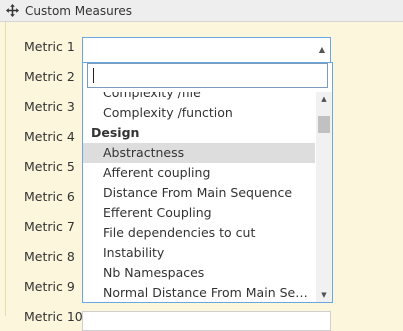 The height and width of the screenshot is (331, 403). Describe the element at coordinates (53, 316) in the screenshot. I see `metric-label-10: Metric 10` at that location.